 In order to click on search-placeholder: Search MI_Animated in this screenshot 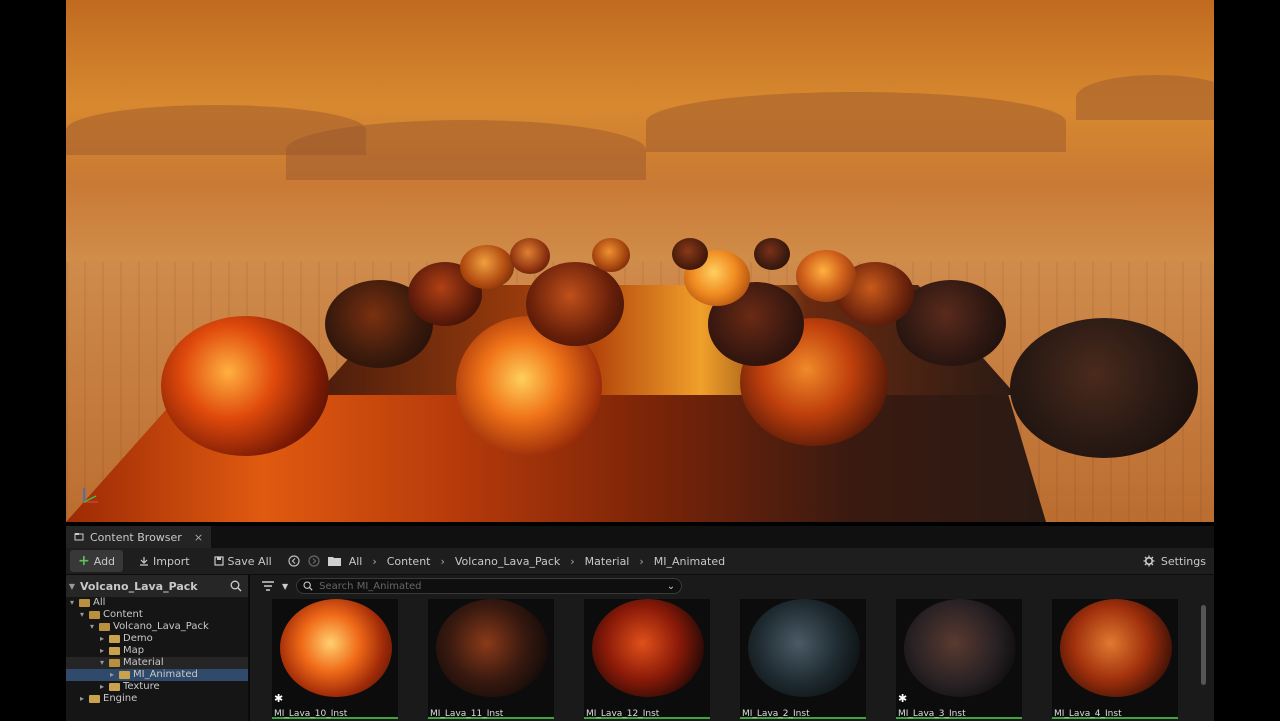, I will do `click(370, 586)`.